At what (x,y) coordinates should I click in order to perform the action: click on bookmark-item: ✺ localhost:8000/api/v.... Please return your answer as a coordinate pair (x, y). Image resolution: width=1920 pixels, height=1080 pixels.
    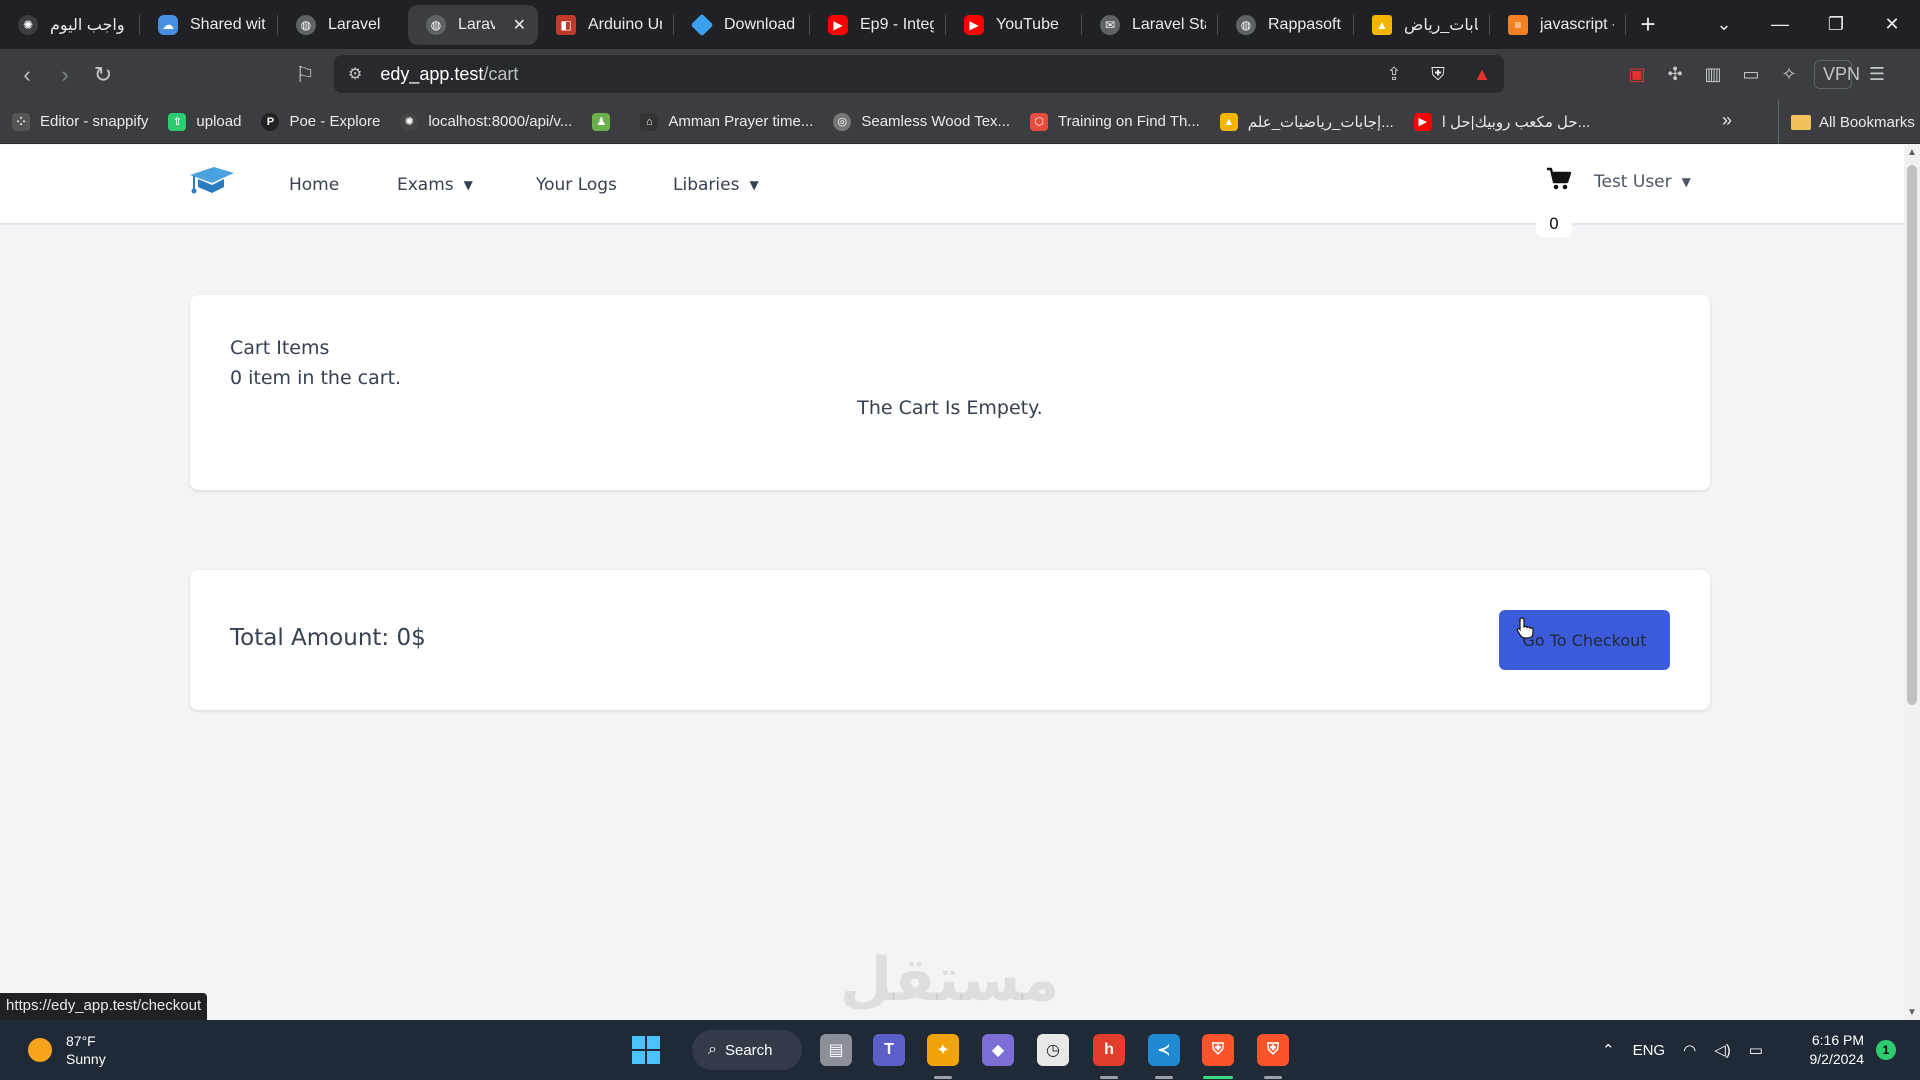
    Looking at the image, I should click on (486, 121).